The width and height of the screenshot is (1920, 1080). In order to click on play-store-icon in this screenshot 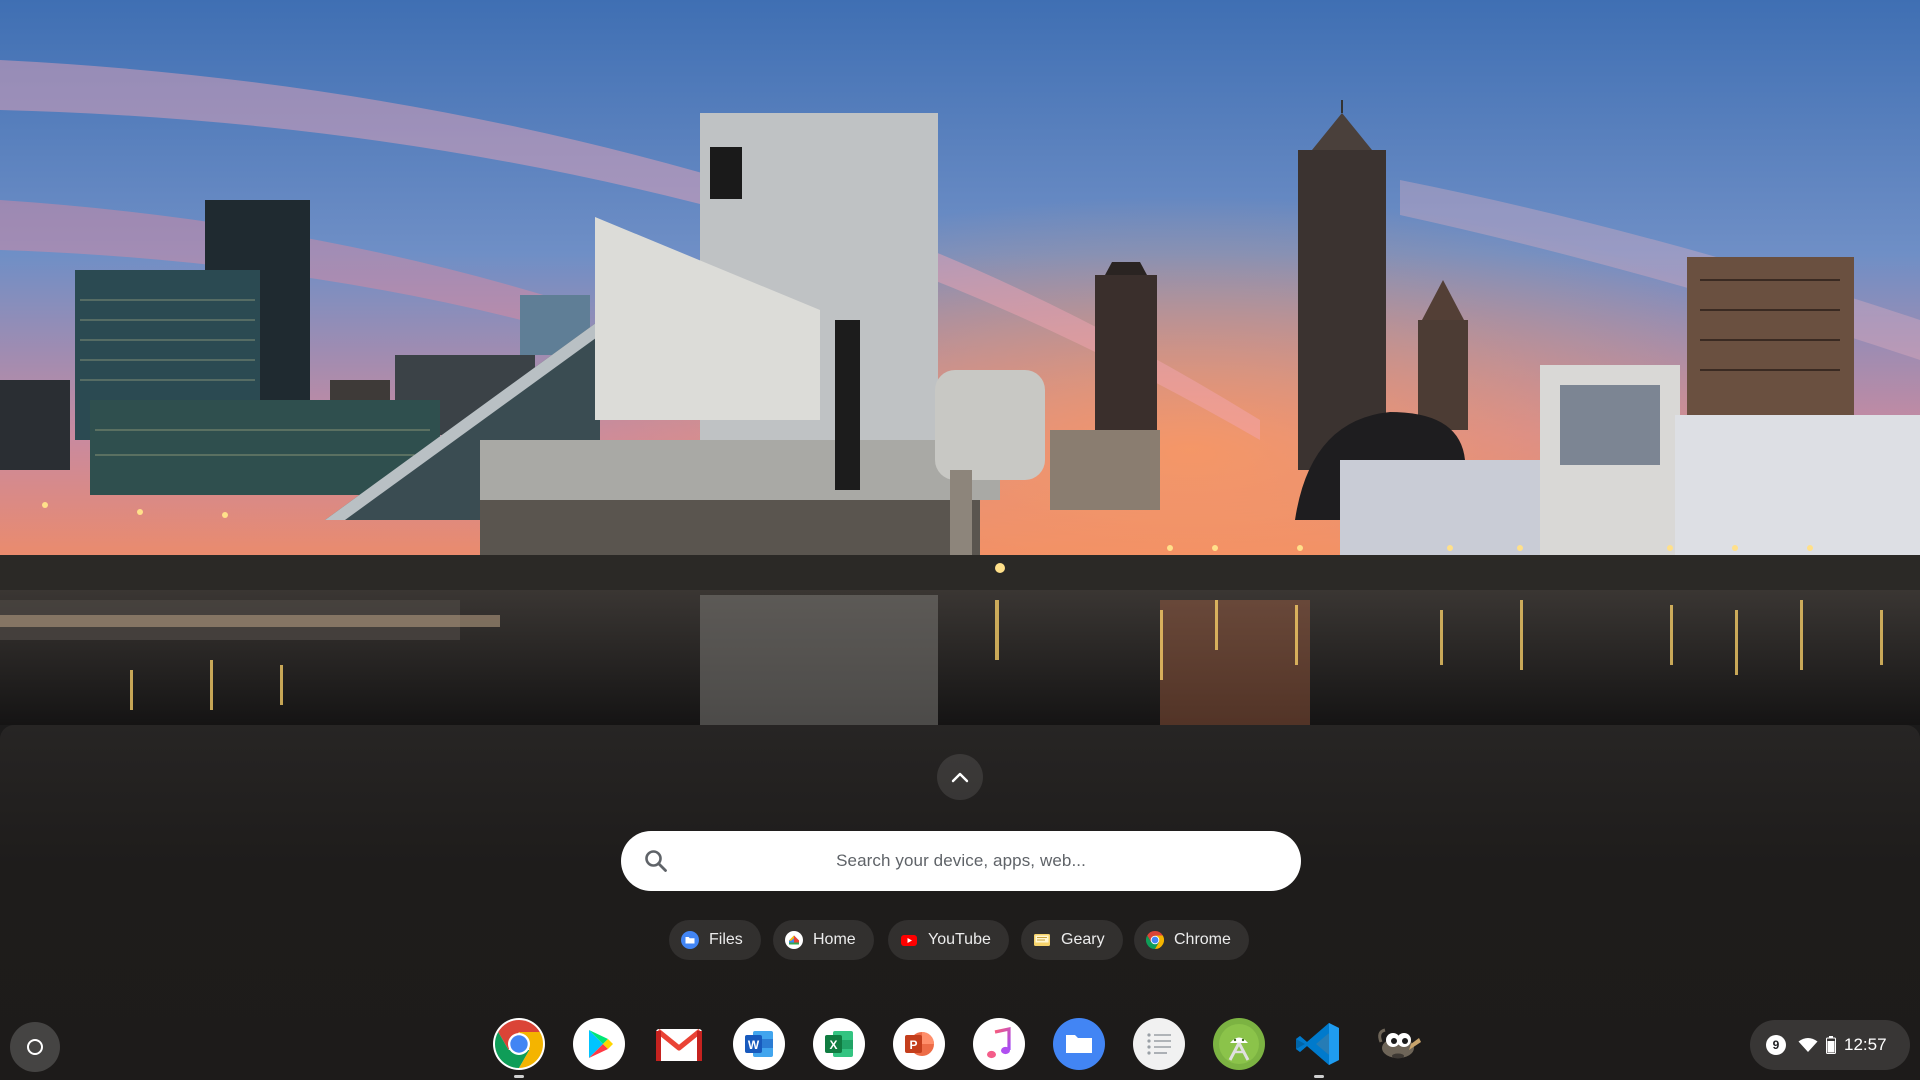, I will do `click(599, 1044)`.